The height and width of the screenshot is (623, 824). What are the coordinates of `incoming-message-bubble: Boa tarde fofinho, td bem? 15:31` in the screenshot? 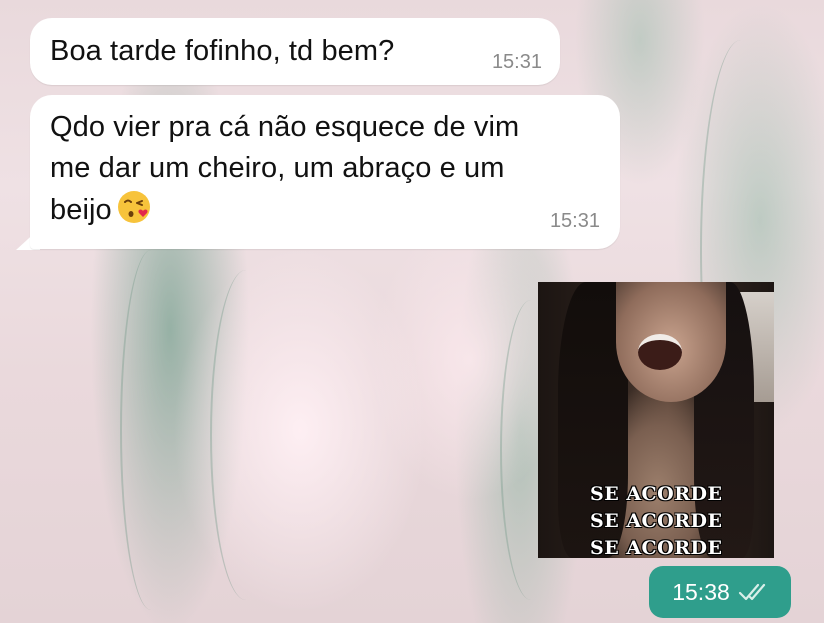 It's located at (295, 51).